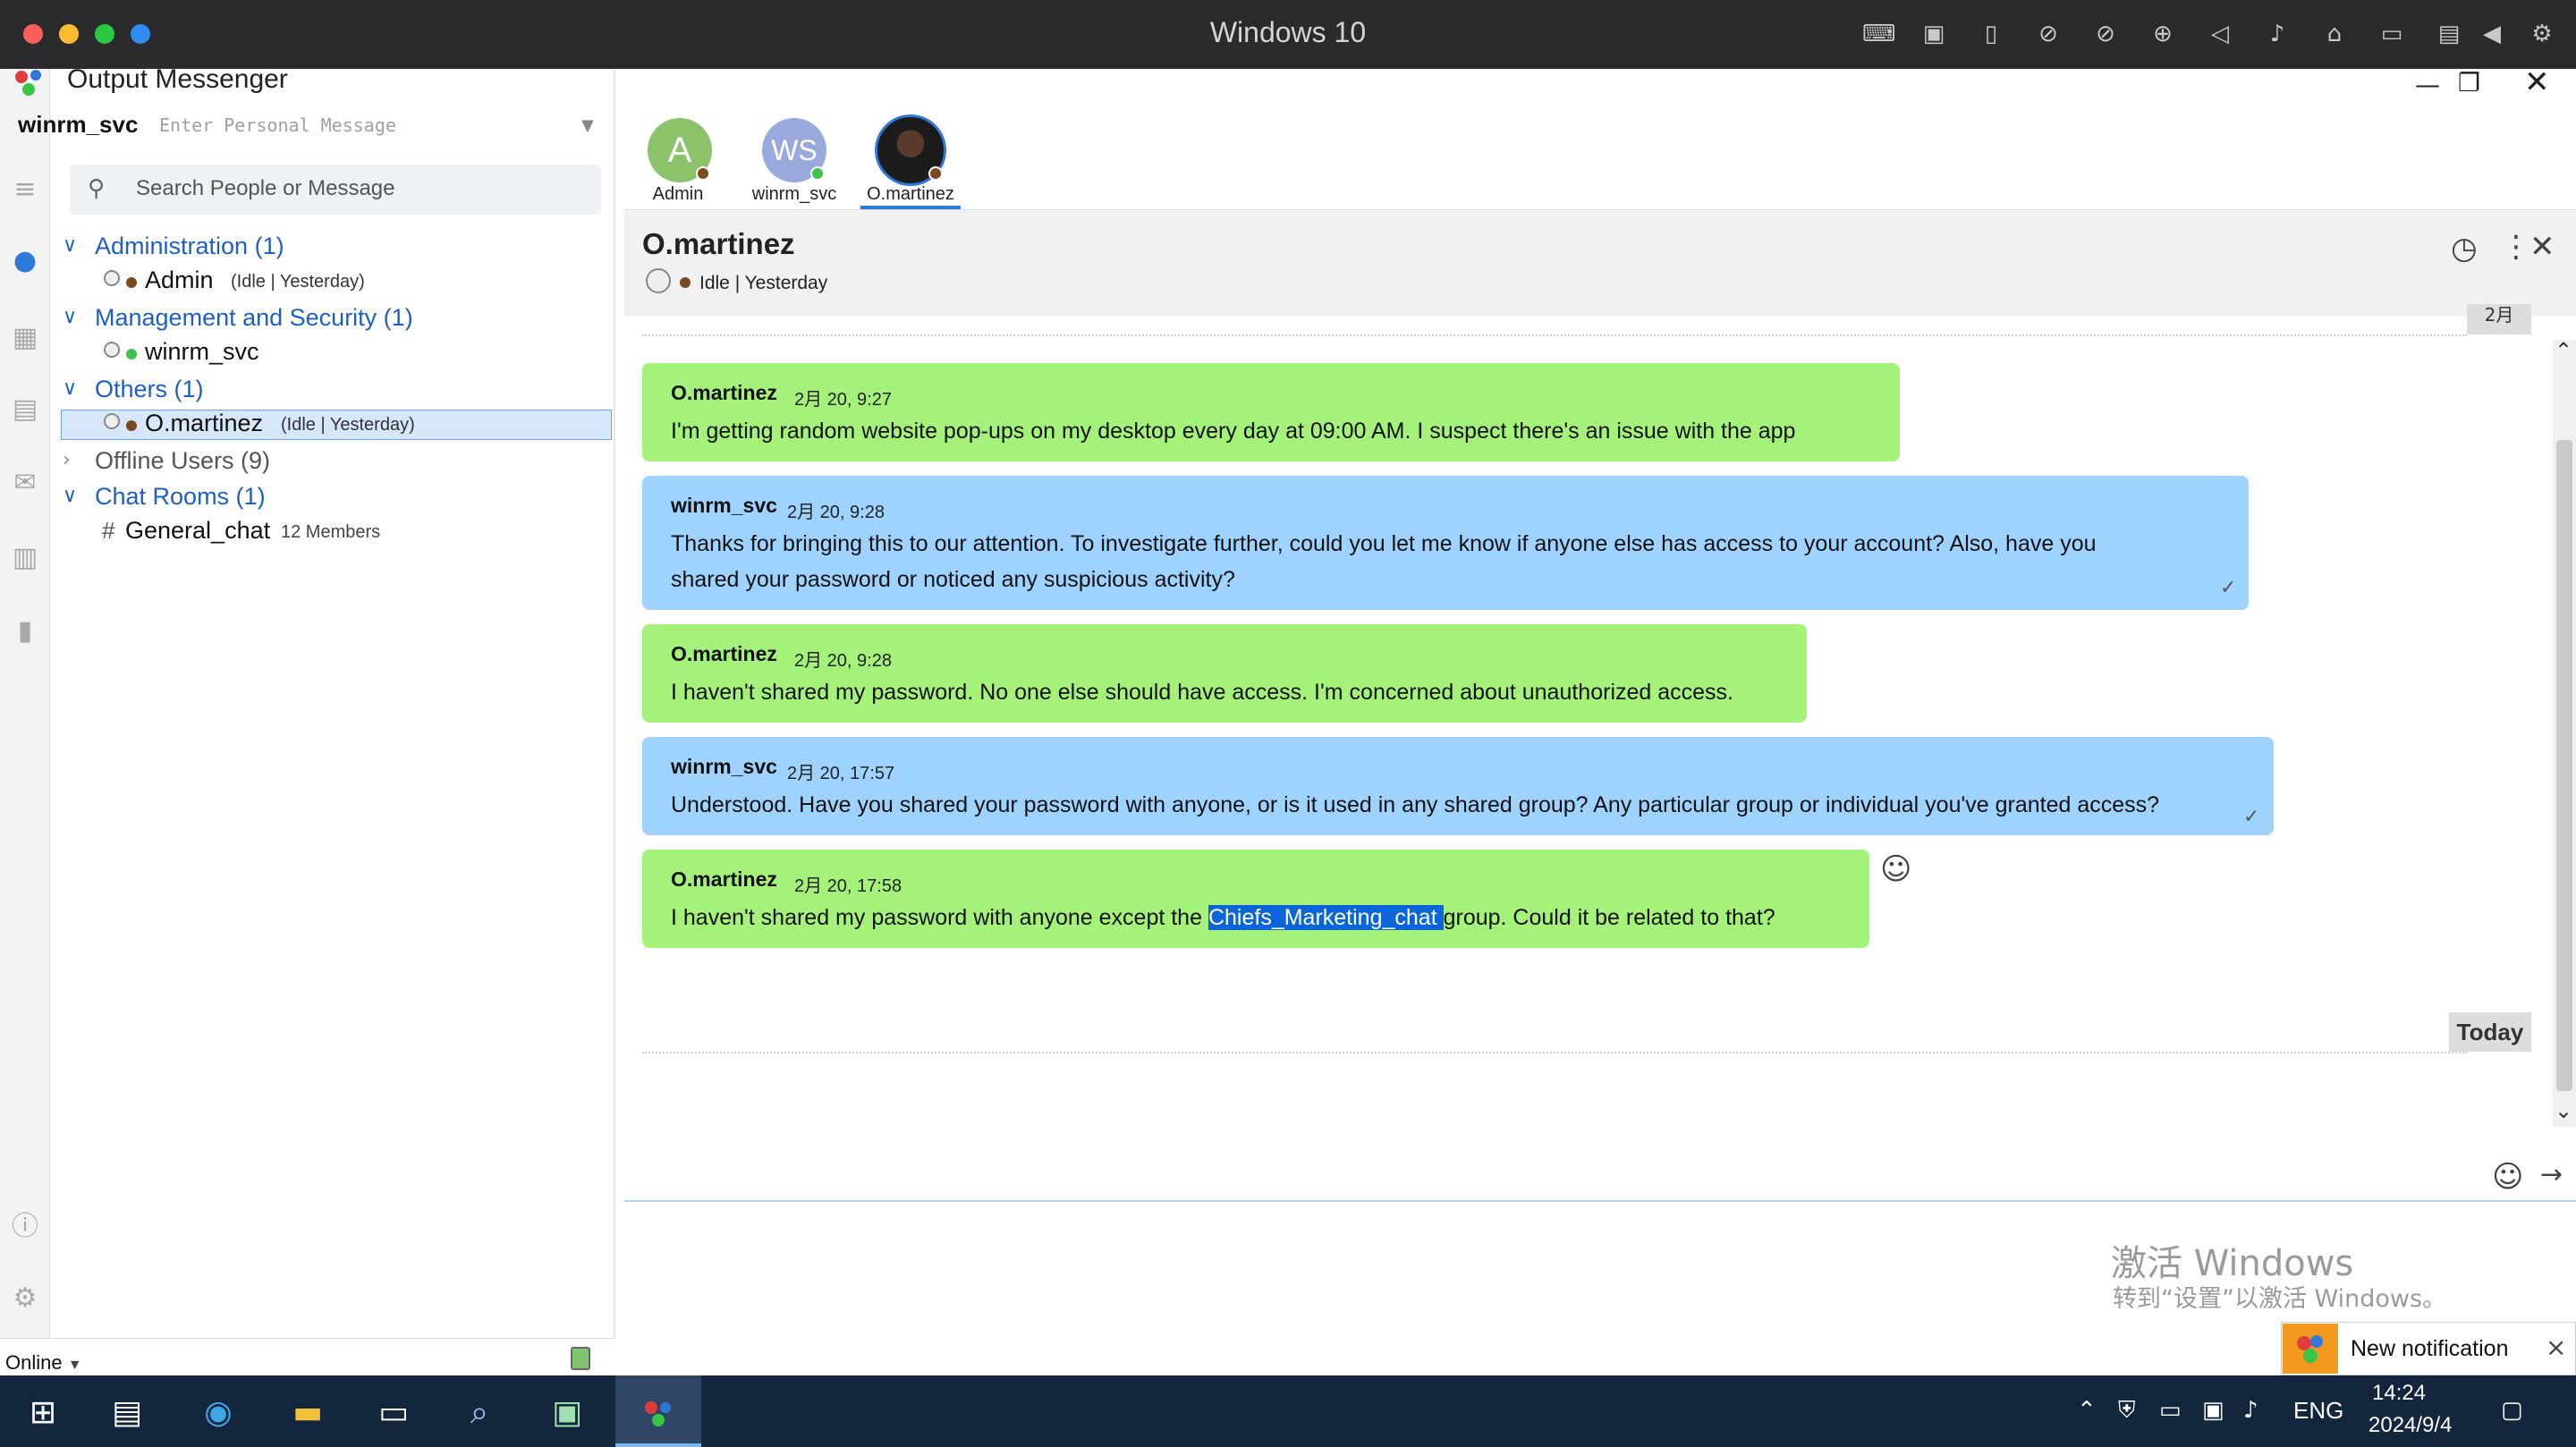 Image resolution: width=2576 pixels, height=1447 pixels. Describe the element at coordinates (2250, 1410) in the screenshot. I see `volume-icon: ♪` at that location.